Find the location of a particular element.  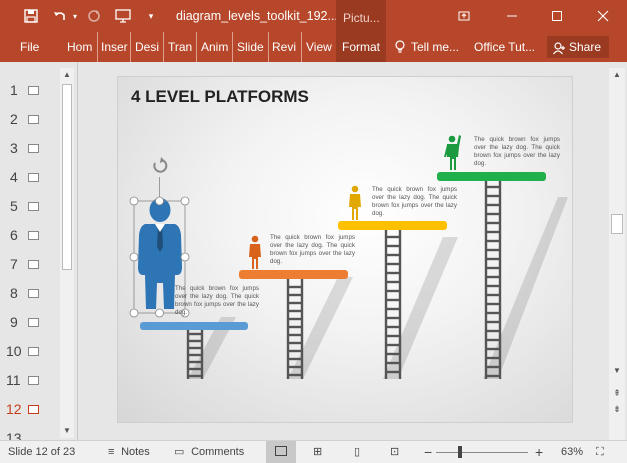

slideshow-status-icon: ⊡ is located at coordinates (395, 452).